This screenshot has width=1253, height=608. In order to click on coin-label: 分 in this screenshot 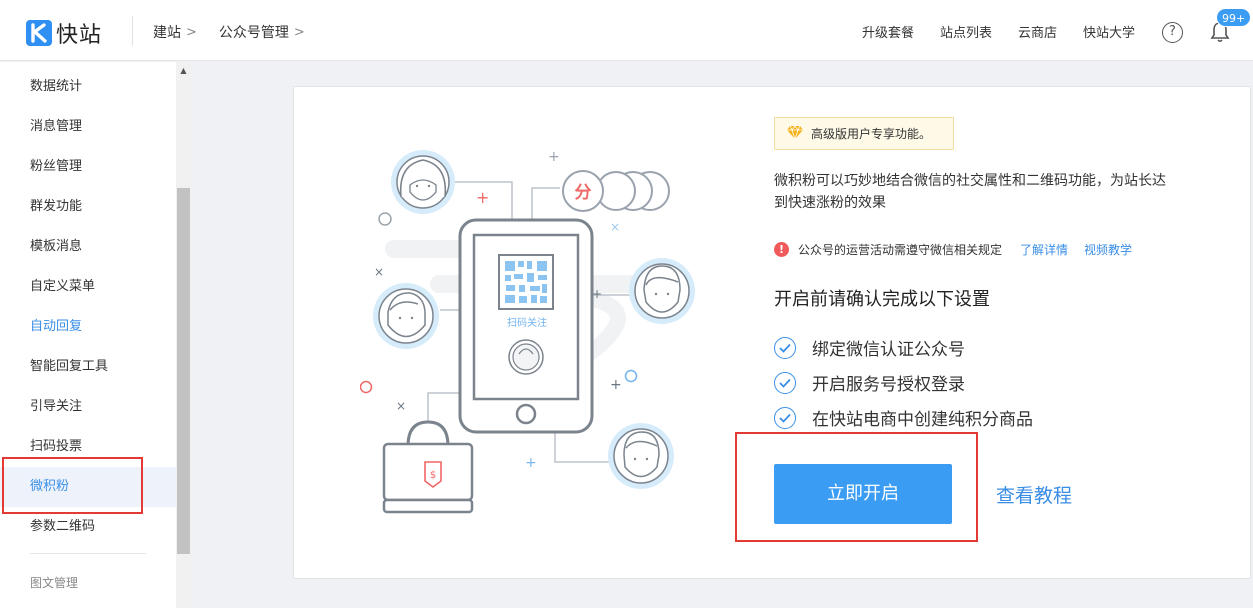, I will do `click(583, 193)`.